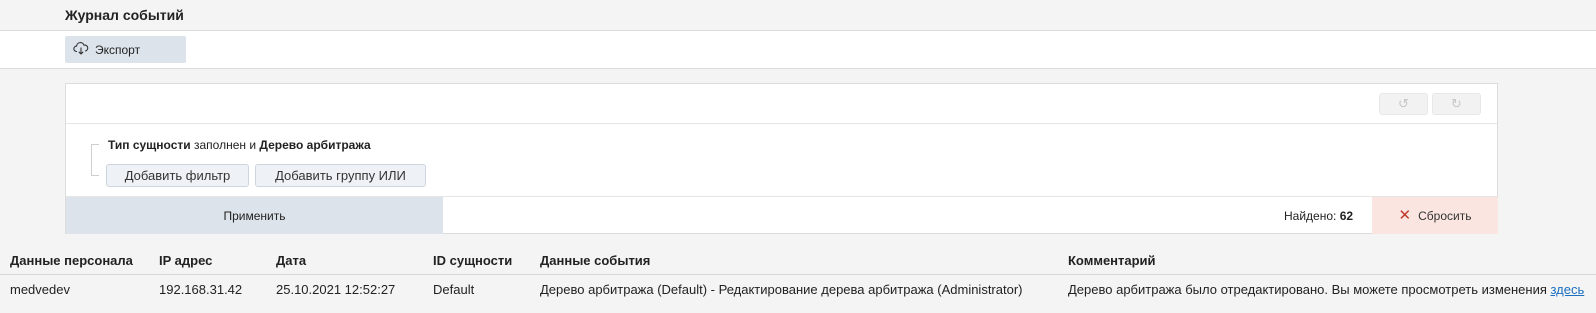  I want to click on found-count: Найдено: 62, so click(1318, 216).